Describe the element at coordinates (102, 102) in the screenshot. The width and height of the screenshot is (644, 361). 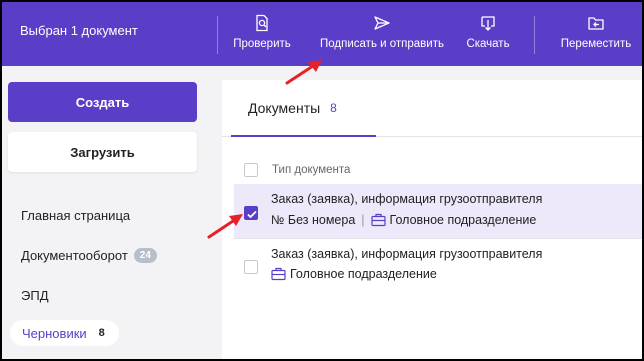
I see `create-button: Создать` at that location.